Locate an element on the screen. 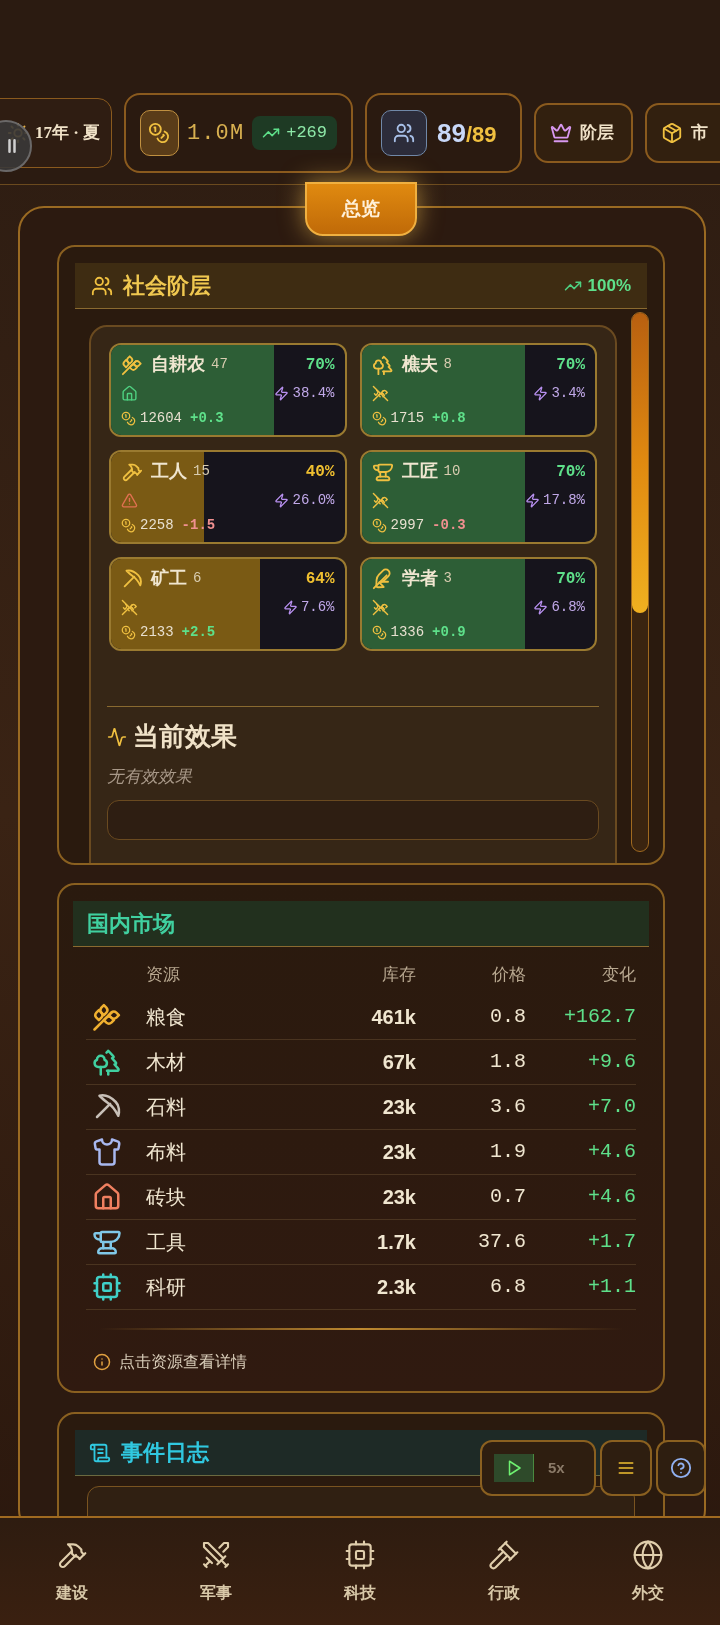  influence-percent: 6.8% is located at coordinates (568, 607).